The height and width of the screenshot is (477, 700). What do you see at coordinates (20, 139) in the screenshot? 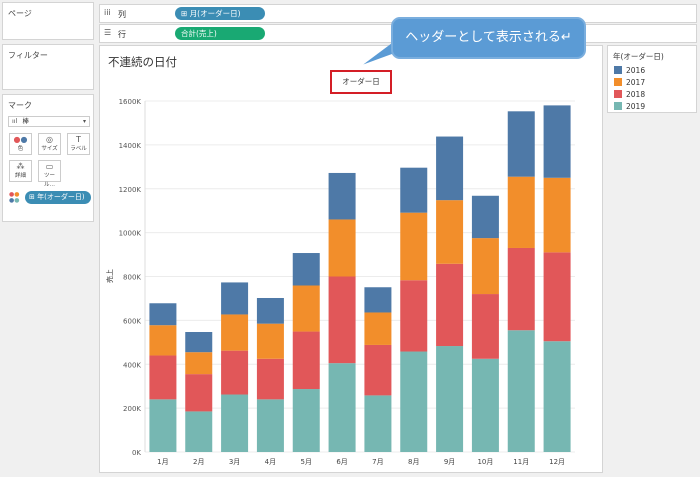
I see `color-dots-icon: ●●` at bounding box center [20, 139].